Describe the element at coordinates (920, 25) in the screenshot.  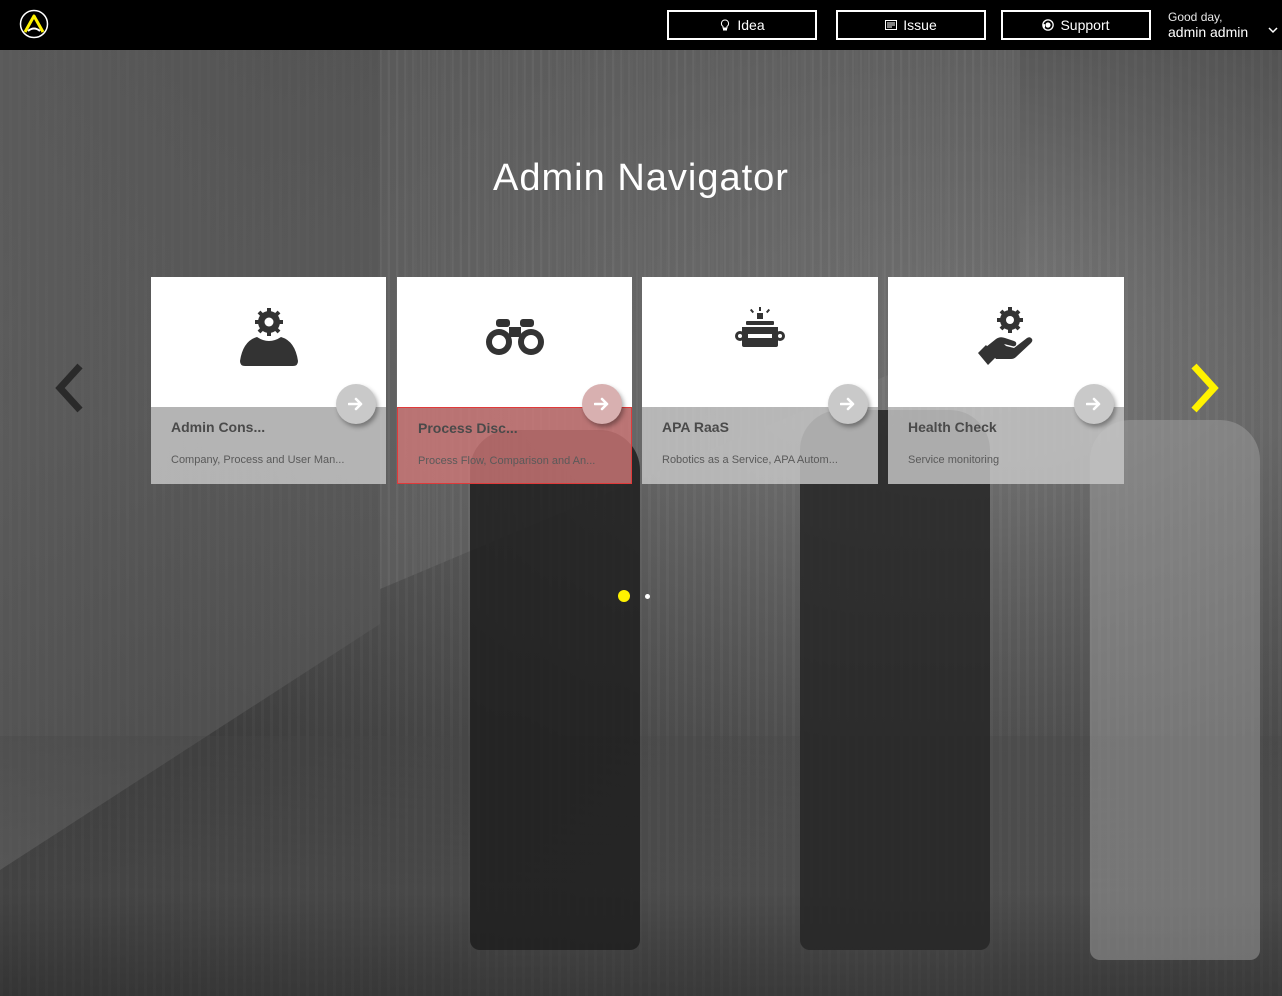
I see `issue-button-label: Issue` at that location.